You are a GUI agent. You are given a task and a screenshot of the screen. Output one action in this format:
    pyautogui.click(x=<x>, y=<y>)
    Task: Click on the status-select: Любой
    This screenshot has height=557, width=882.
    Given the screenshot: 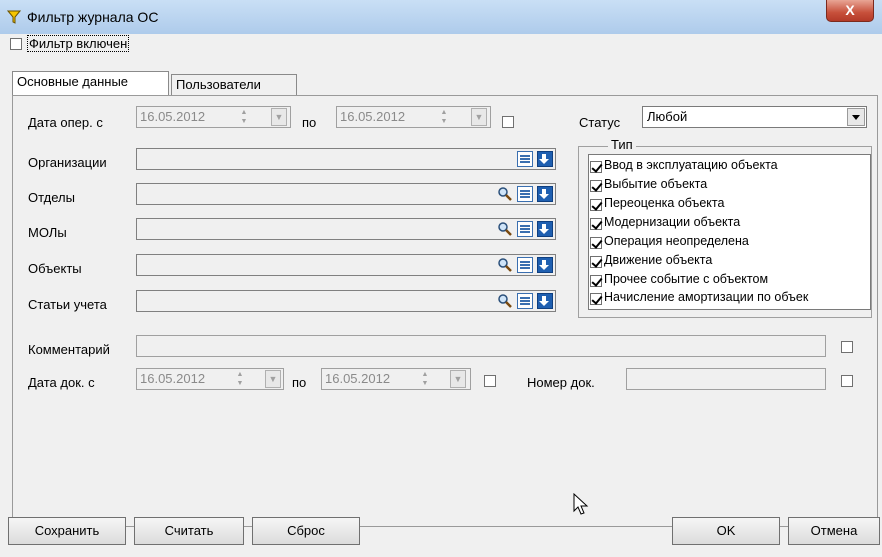 What is the action you would take?
    pyautogui.click(x=754, y=117)
    